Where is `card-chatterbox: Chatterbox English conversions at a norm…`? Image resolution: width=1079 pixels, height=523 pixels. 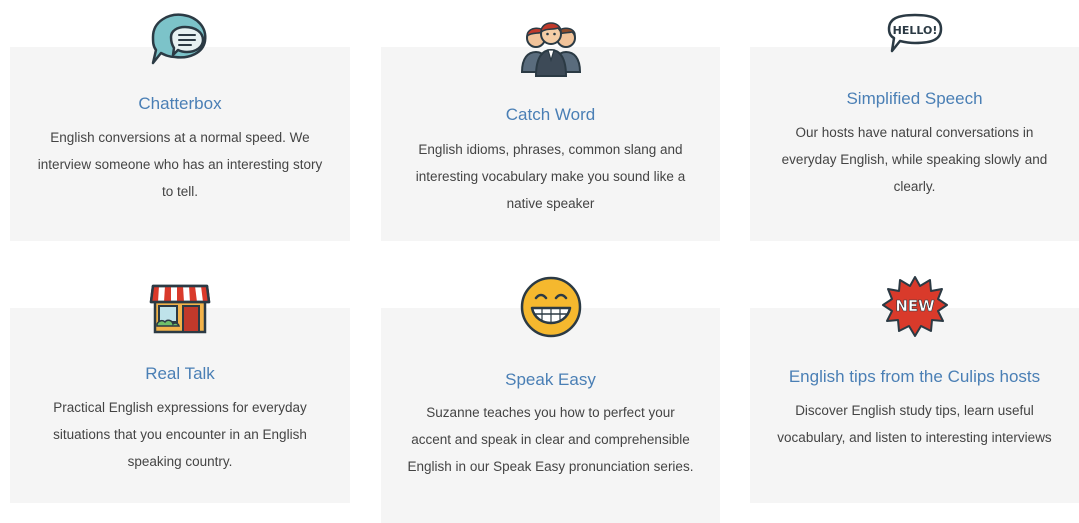
card-chatterbox: Chatterbox English conversions at a norm… is located at coordinates (180, 127).